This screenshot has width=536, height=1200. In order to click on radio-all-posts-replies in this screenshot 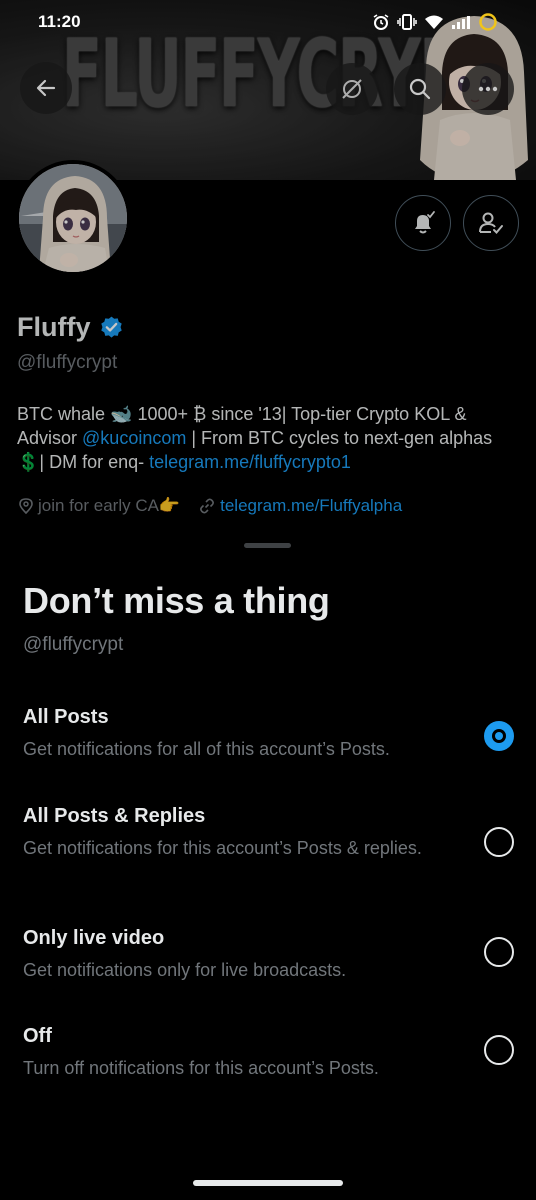, I will do `click(499, 842)`.